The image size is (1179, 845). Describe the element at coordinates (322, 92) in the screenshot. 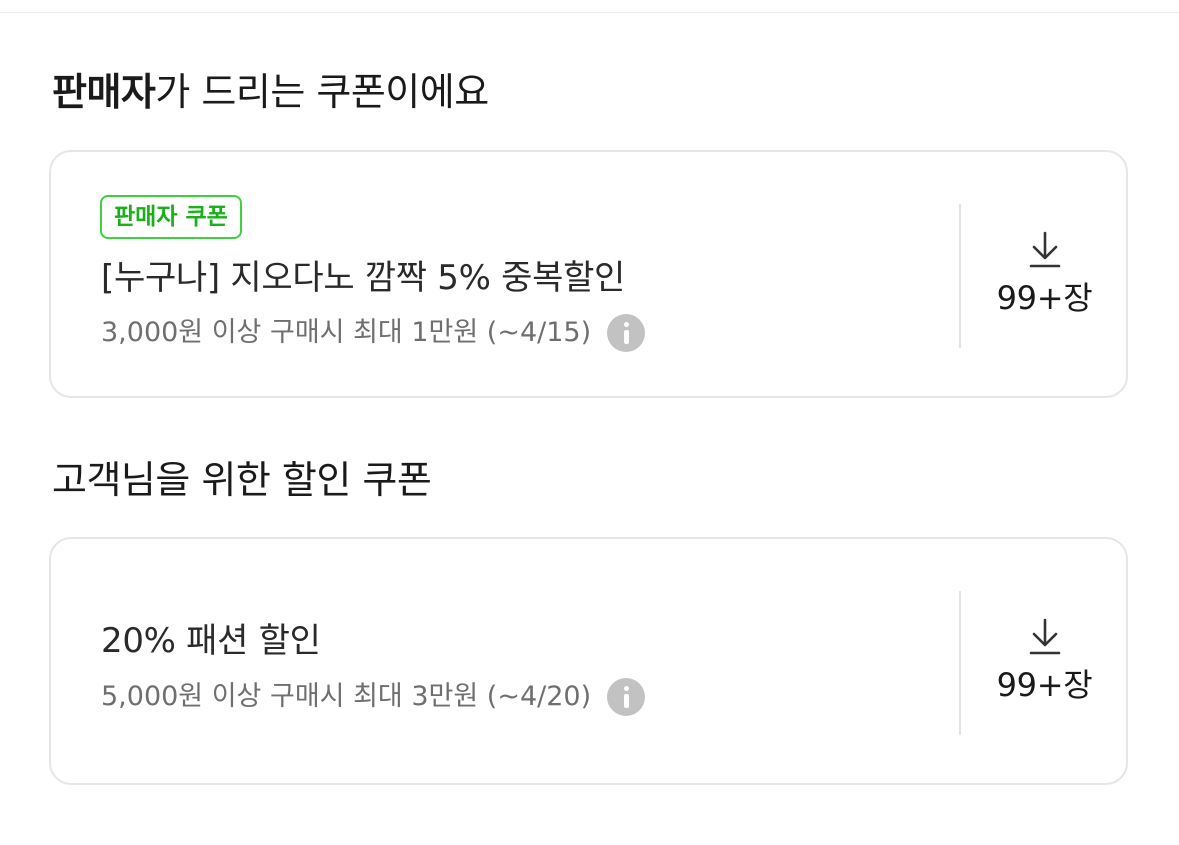

I see `seller-title-rest: 가 드리는 쿠폰이에요` at that location.